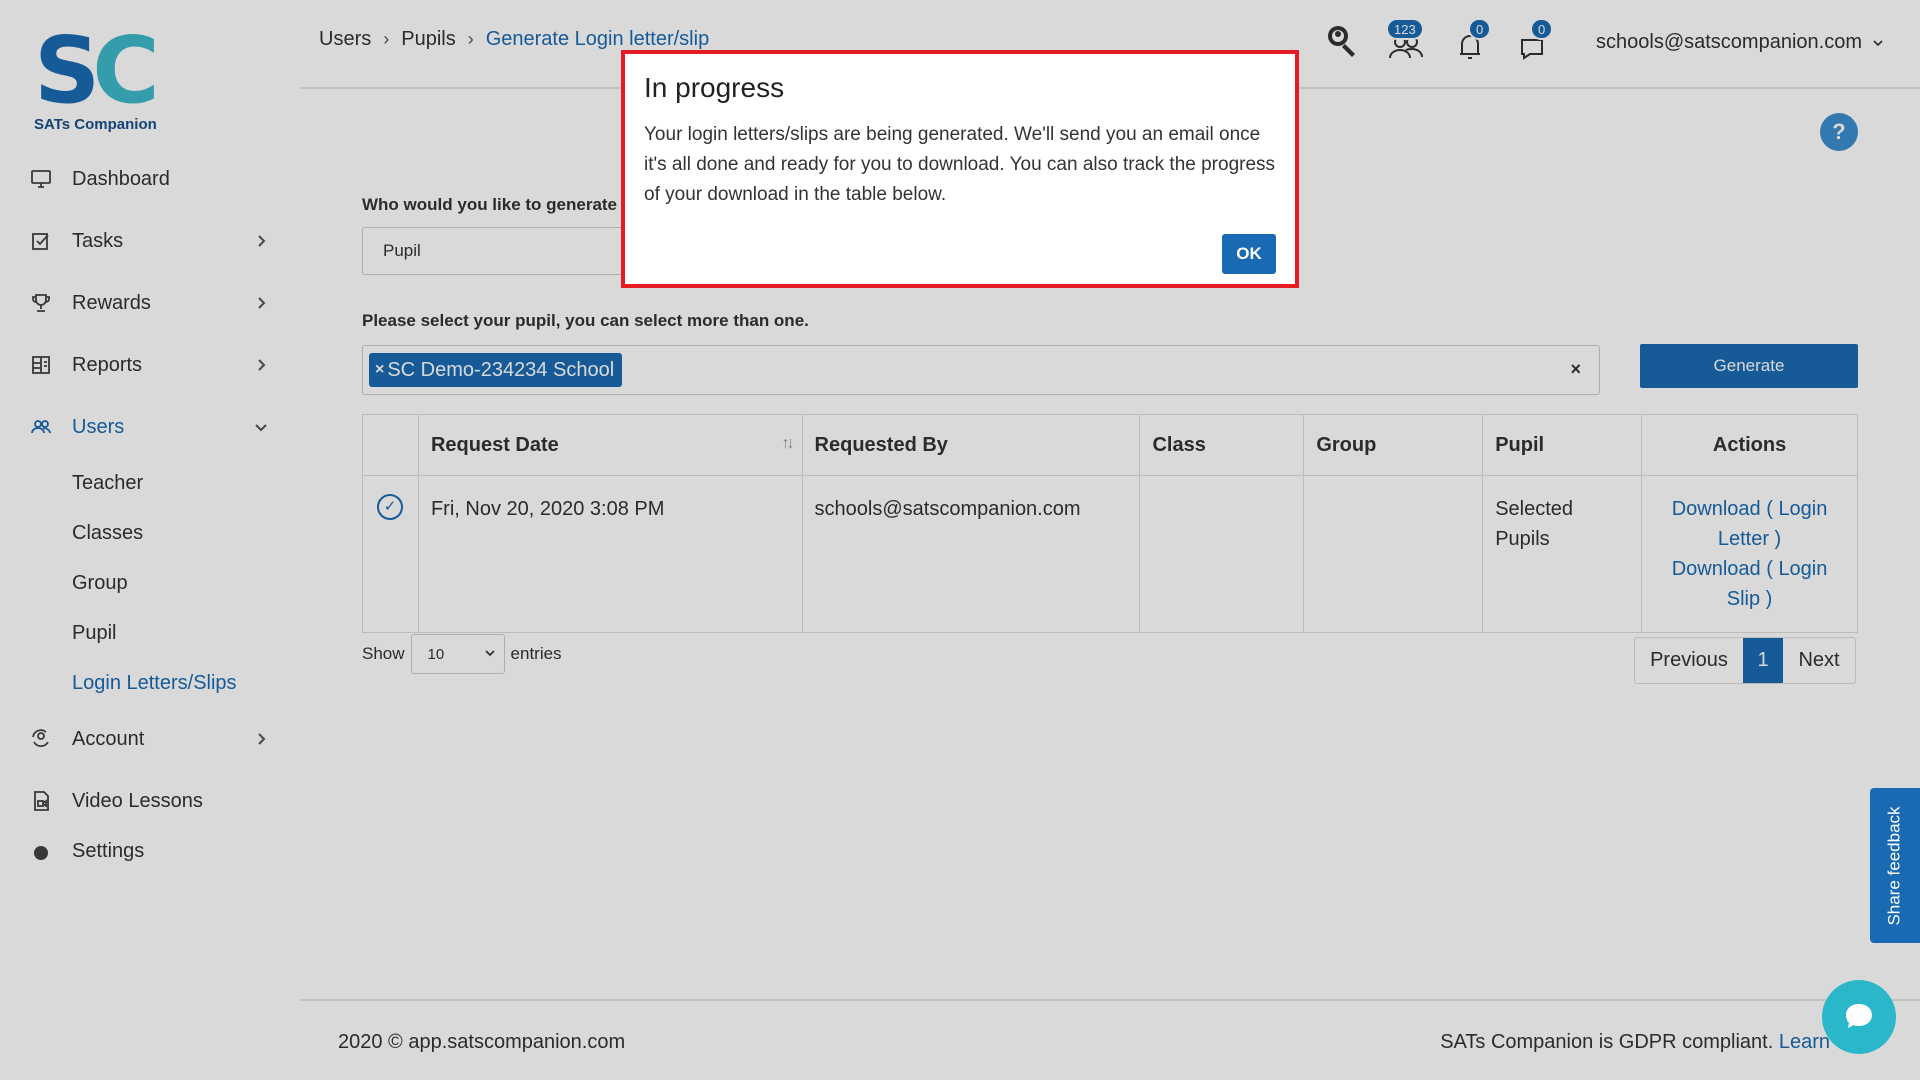 Image resolution: width=1920 pixels, height=1080 pixels. I want to click on share-feedback-tab: Share feedback, so click(1895, 865).